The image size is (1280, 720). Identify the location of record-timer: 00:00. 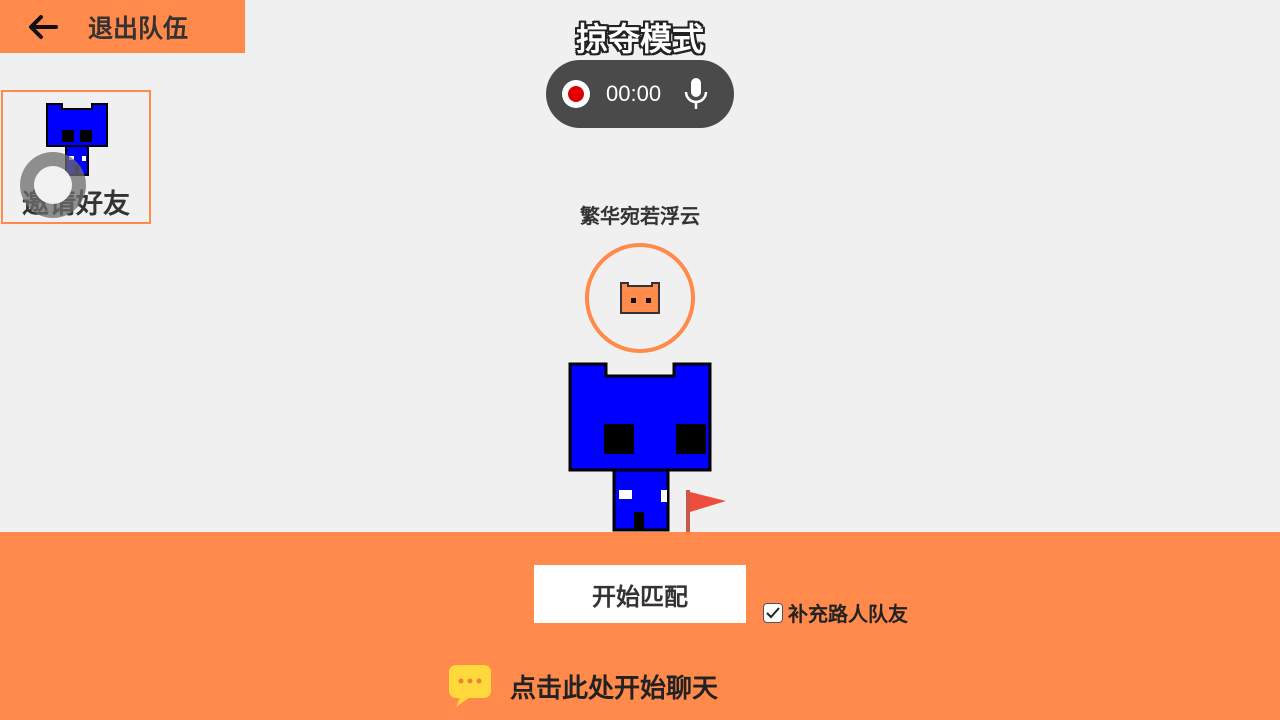
(634, 93).